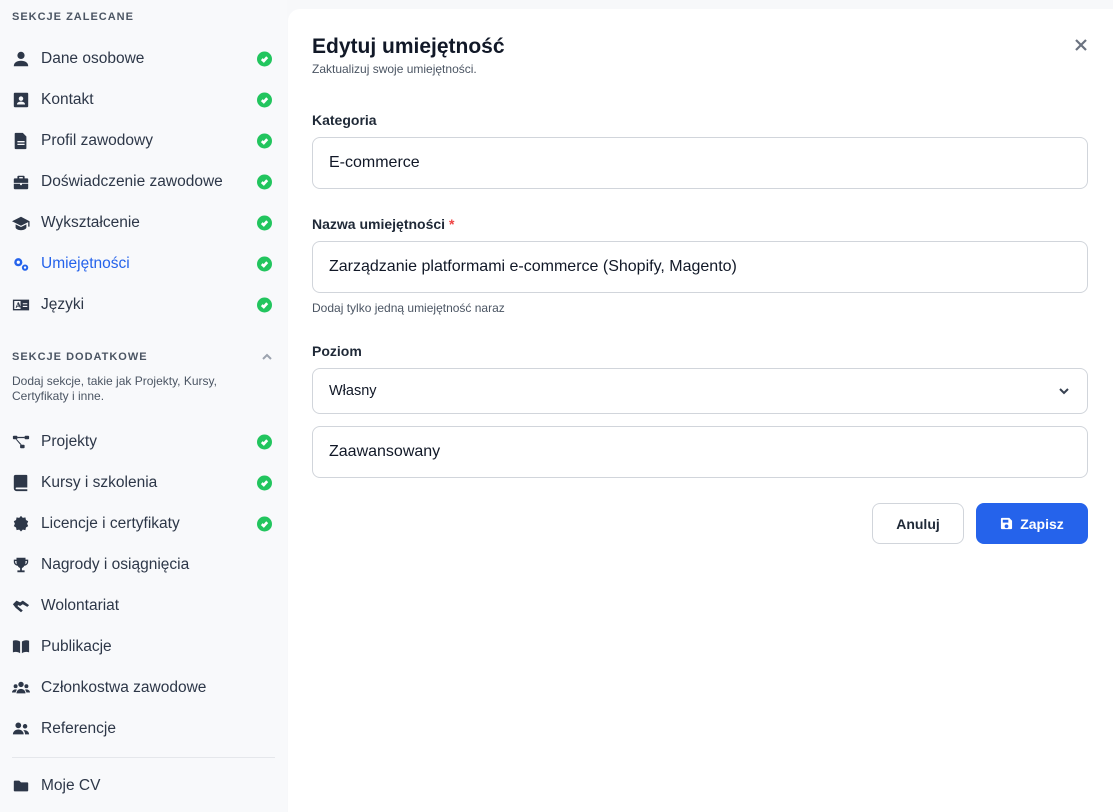 The width and height of the screenshot is (1113, 812). Describe the element at coordinates (1064, 391) in the screenshot. I see `chevron-down-icon` at that location.